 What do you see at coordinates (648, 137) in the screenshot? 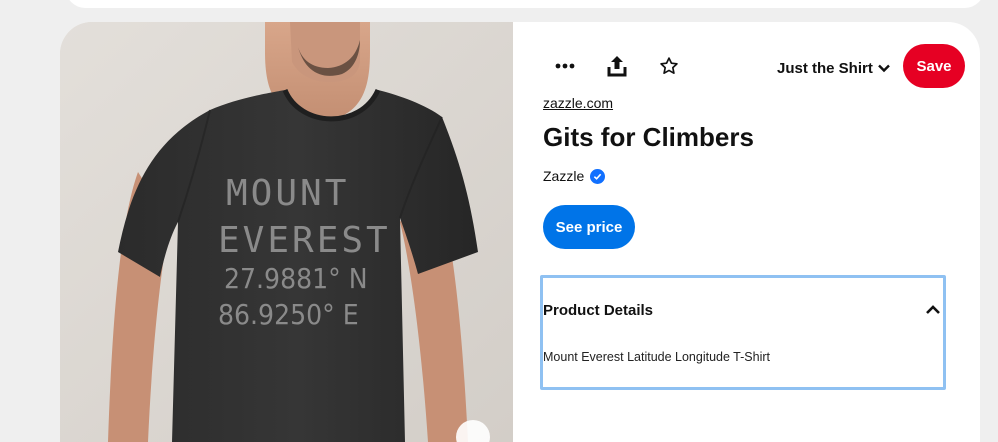
I see `pin-title: Gits for Climbers` at bounding box center [648, 137].